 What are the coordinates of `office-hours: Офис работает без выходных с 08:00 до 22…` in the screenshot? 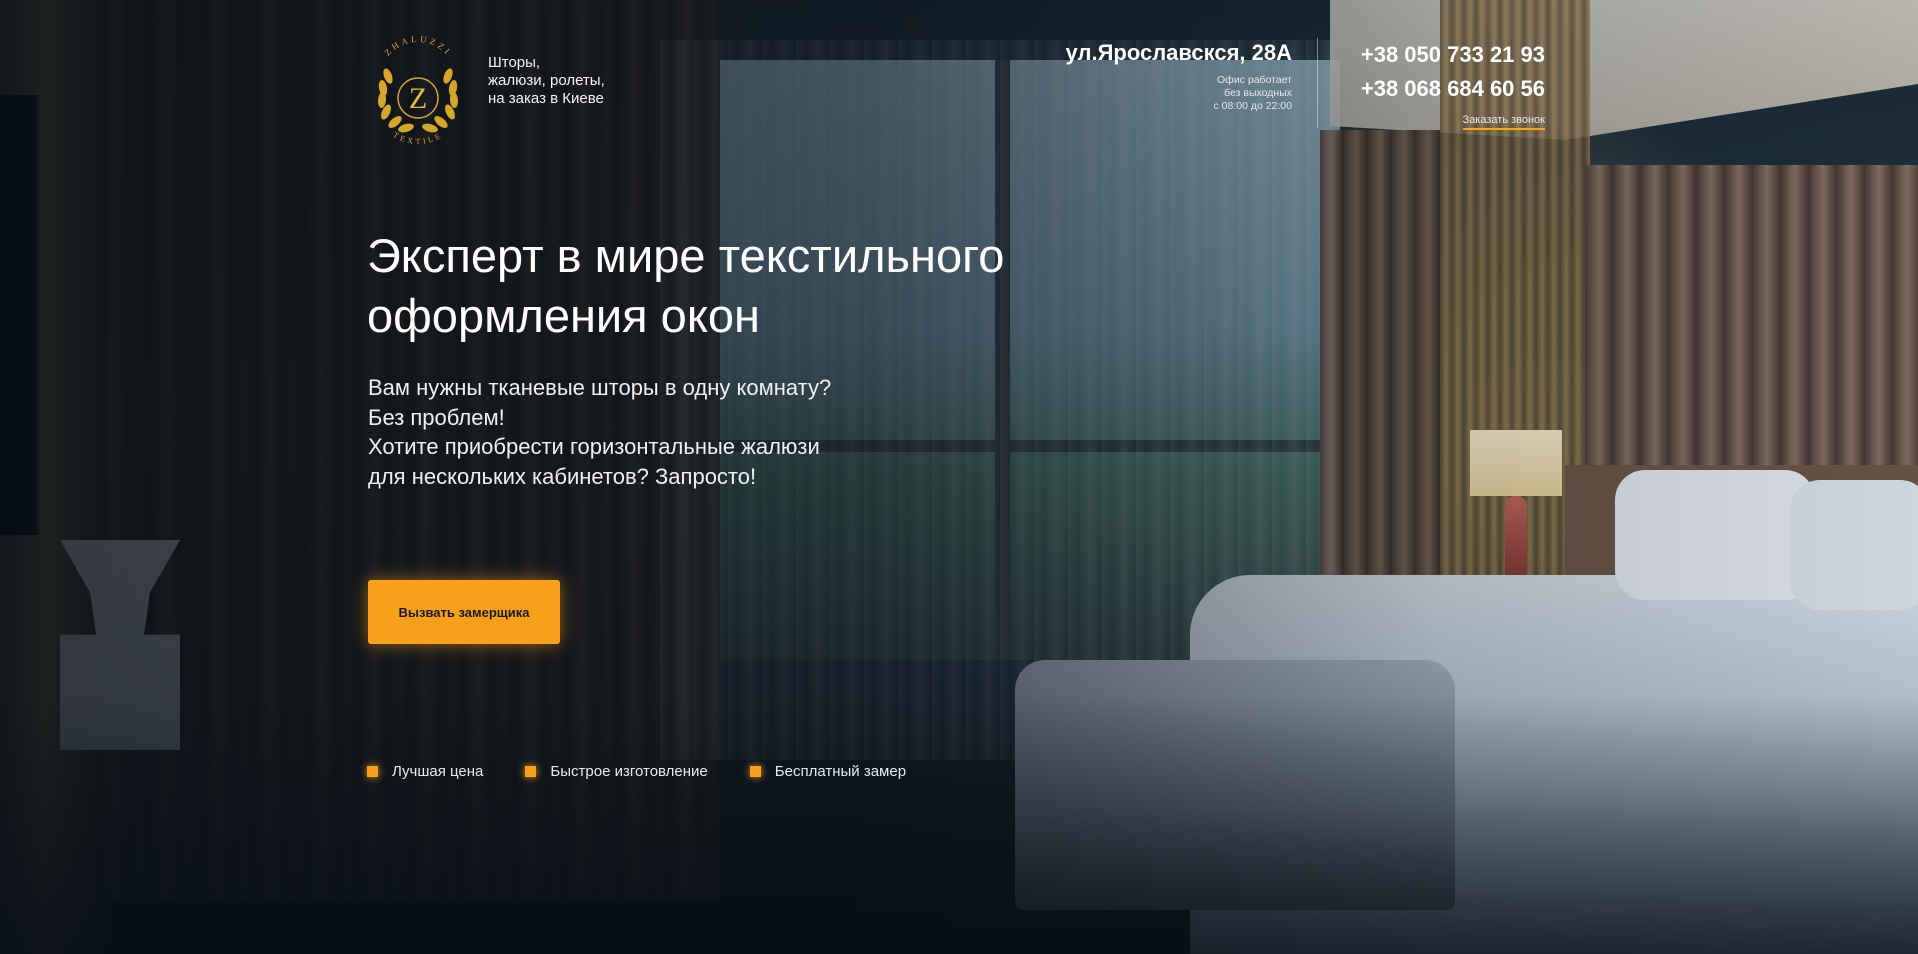 It's located at (1179, 93).